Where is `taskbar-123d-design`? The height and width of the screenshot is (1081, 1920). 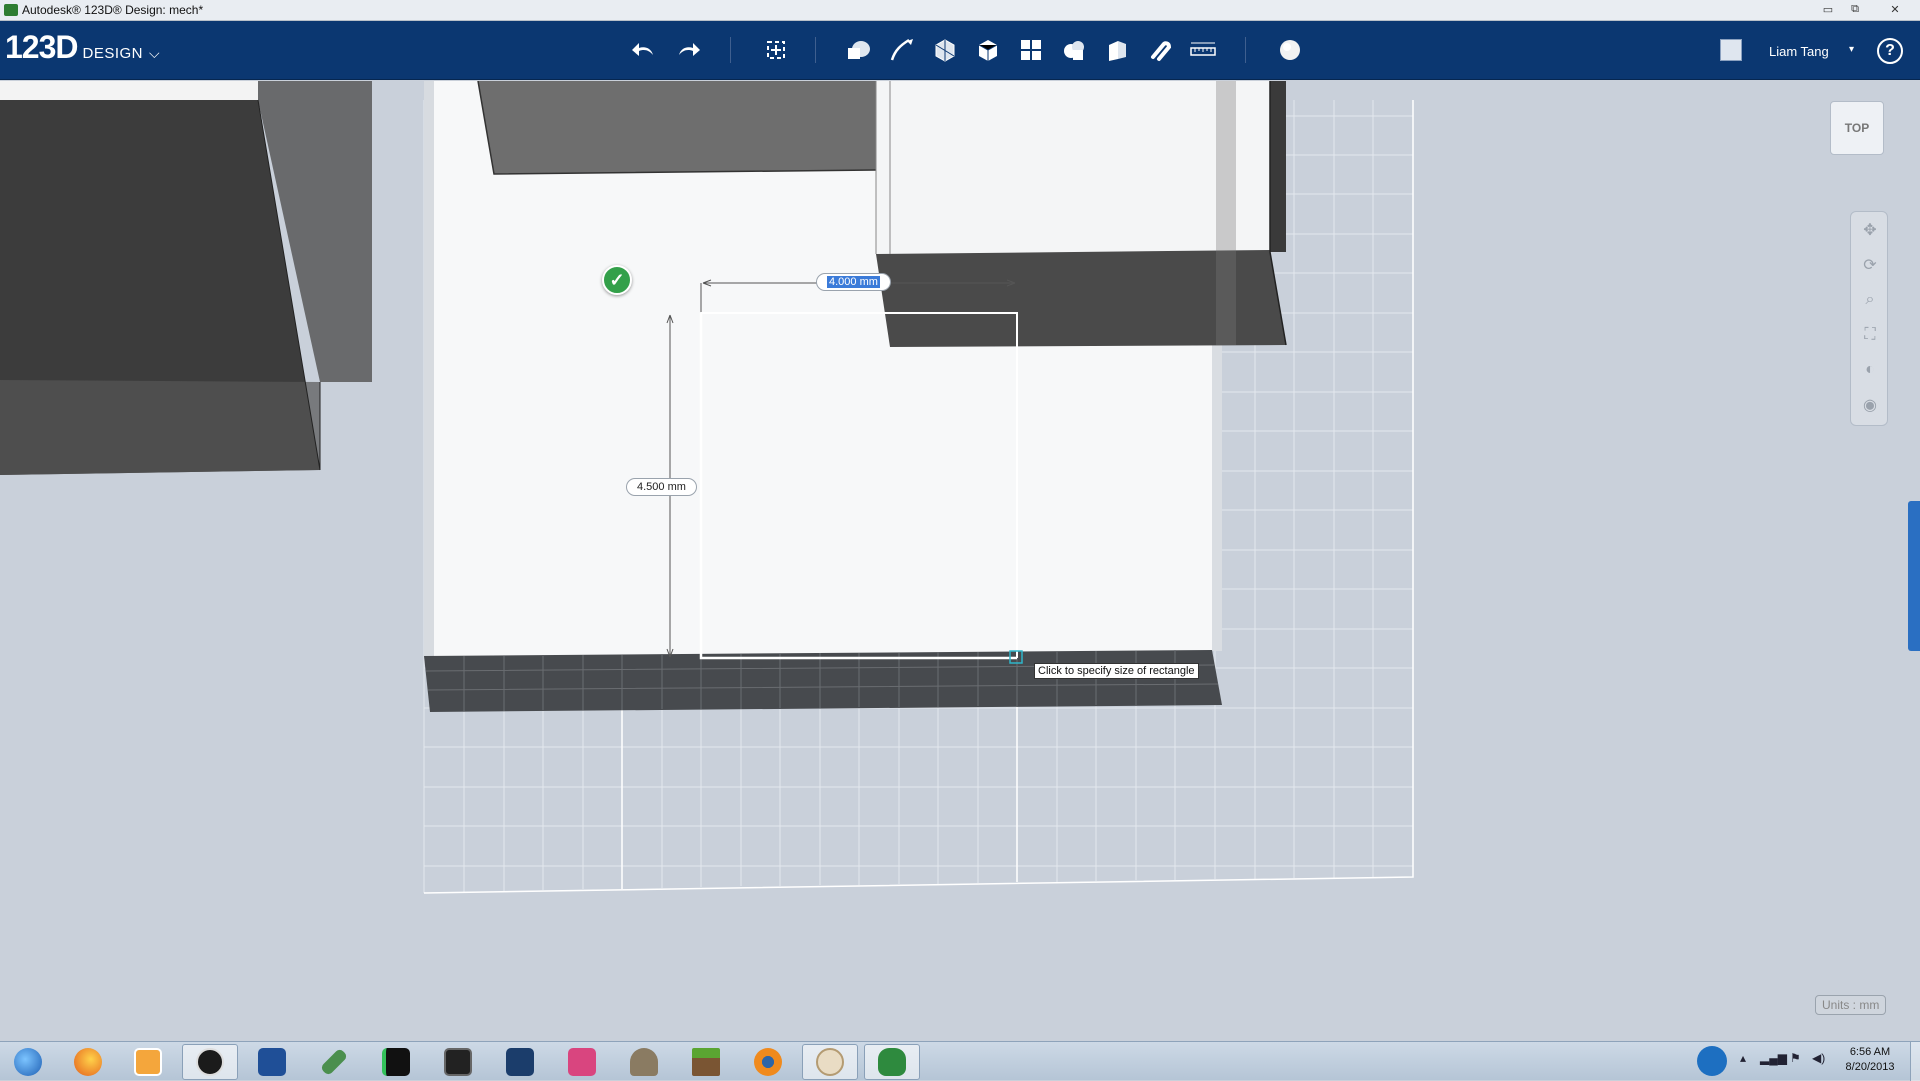 taskbar-123d-design is located at coordinates (892, 1062).